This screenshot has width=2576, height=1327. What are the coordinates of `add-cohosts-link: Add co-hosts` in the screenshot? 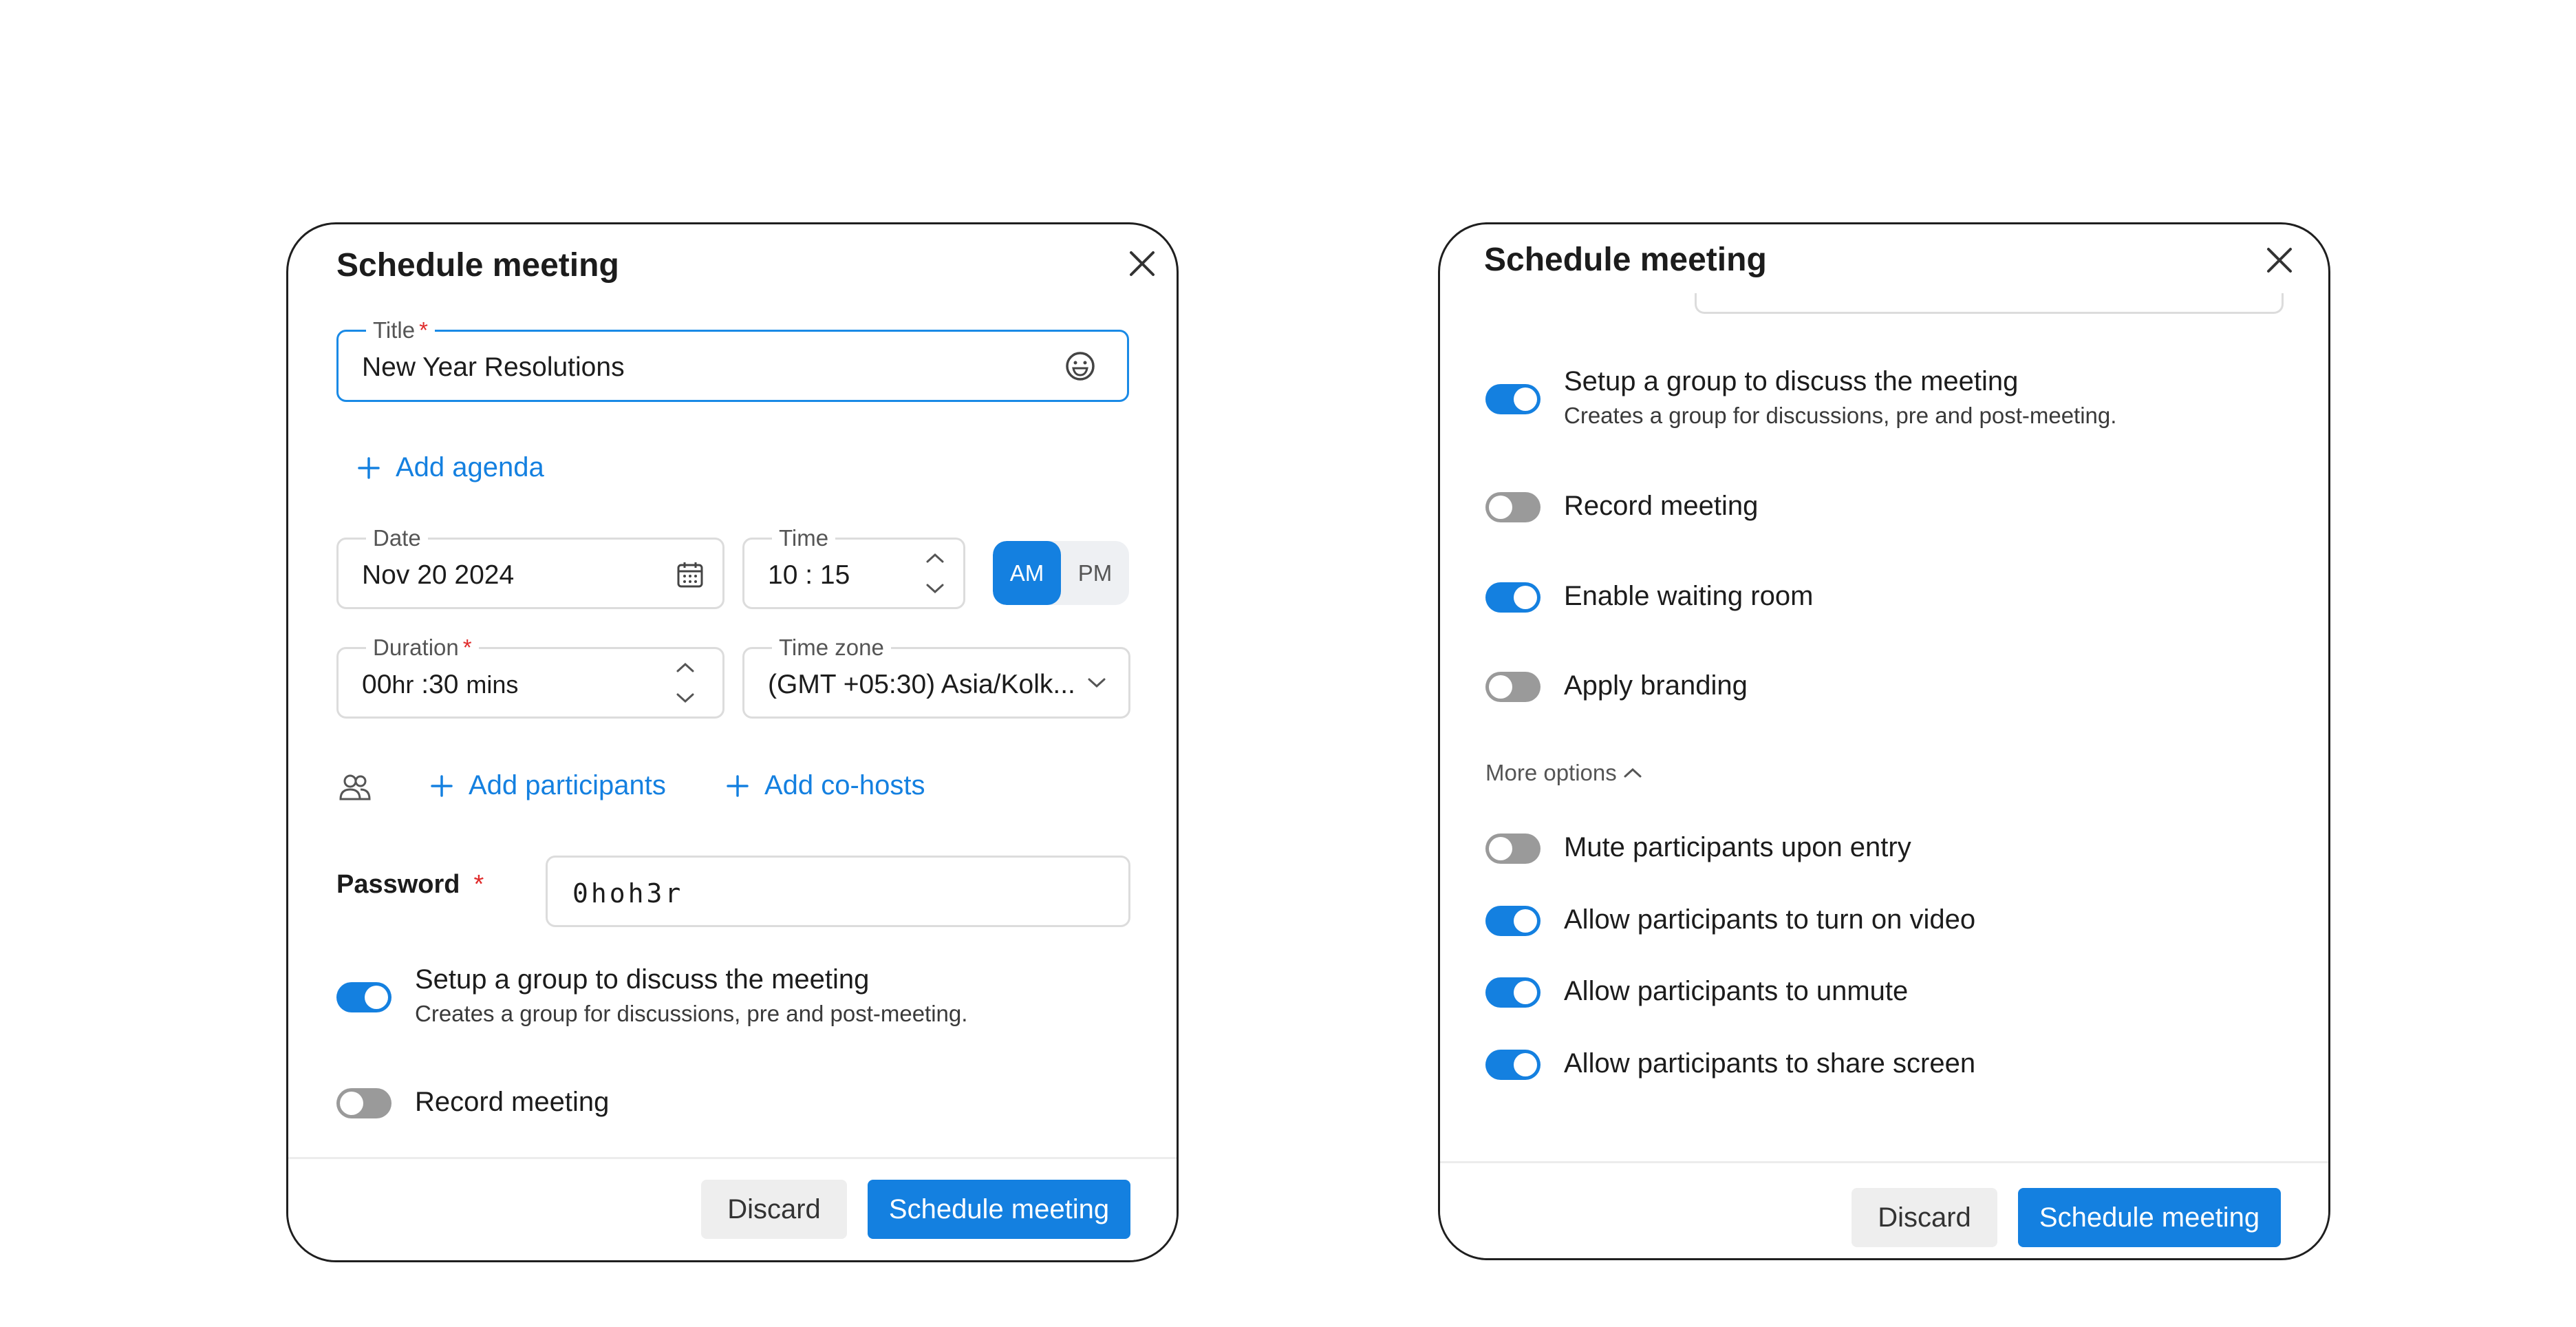 It's located at (825, 785).